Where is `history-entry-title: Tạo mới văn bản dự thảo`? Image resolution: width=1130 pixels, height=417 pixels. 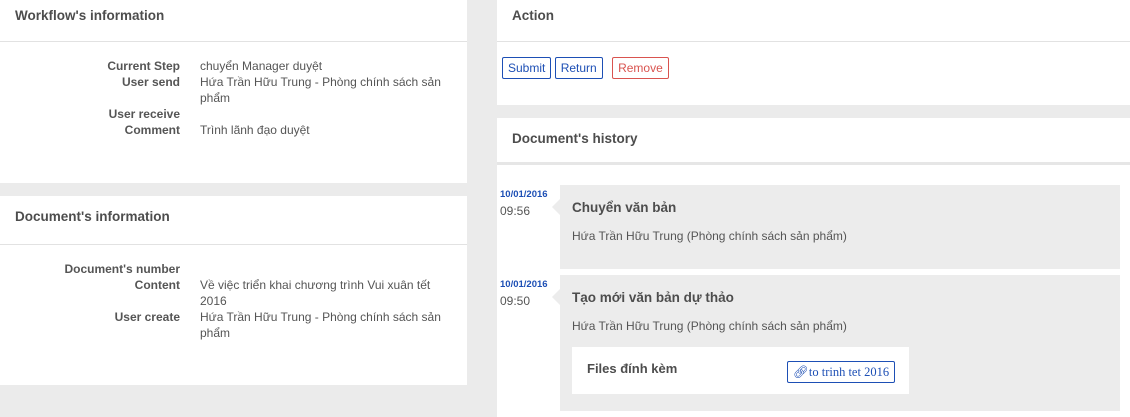
history-entry-title: Tạo mới văn bản dự thảo is located at coordinates (653, 297).